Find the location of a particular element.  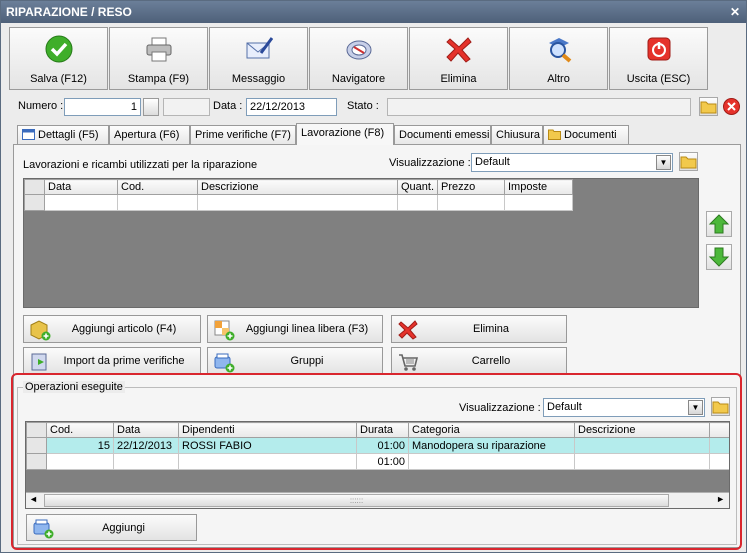

scroll-left-icon: ◄ is located at coordinates (33, 499).